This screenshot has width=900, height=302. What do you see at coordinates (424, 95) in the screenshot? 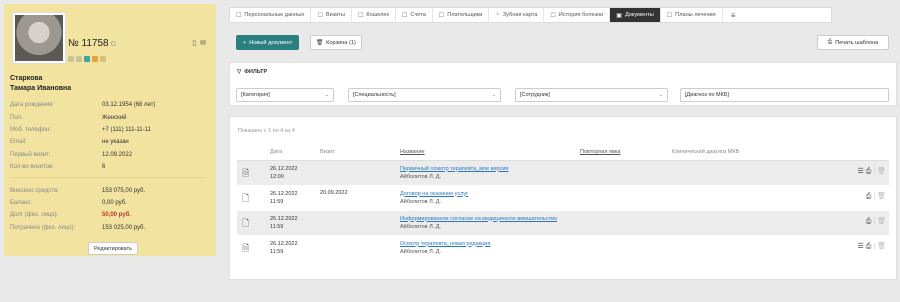
I see `specialty-select: [Специальность] ⌄` at bounding box center [424, 95].